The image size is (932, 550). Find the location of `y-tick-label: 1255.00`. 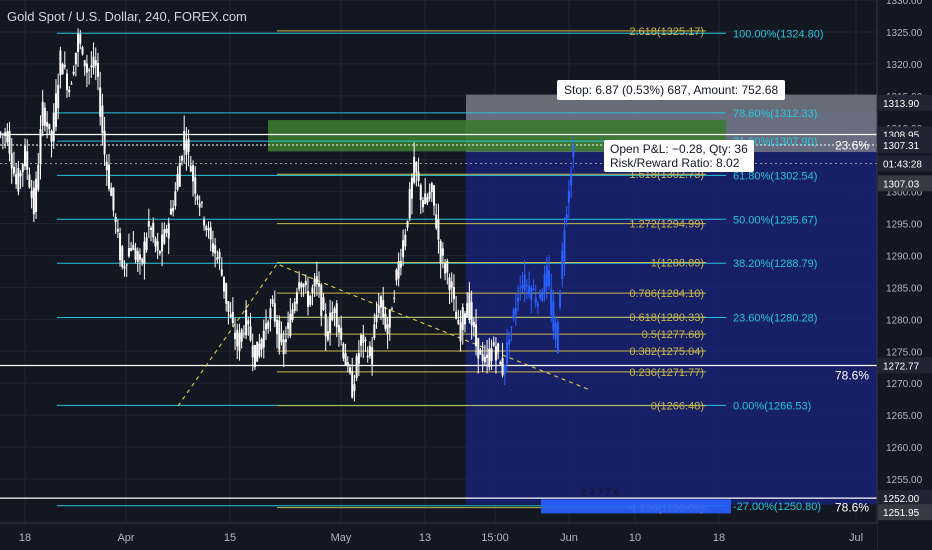

y-tick-label: 1255.00 is located at coordinates (904, 480).